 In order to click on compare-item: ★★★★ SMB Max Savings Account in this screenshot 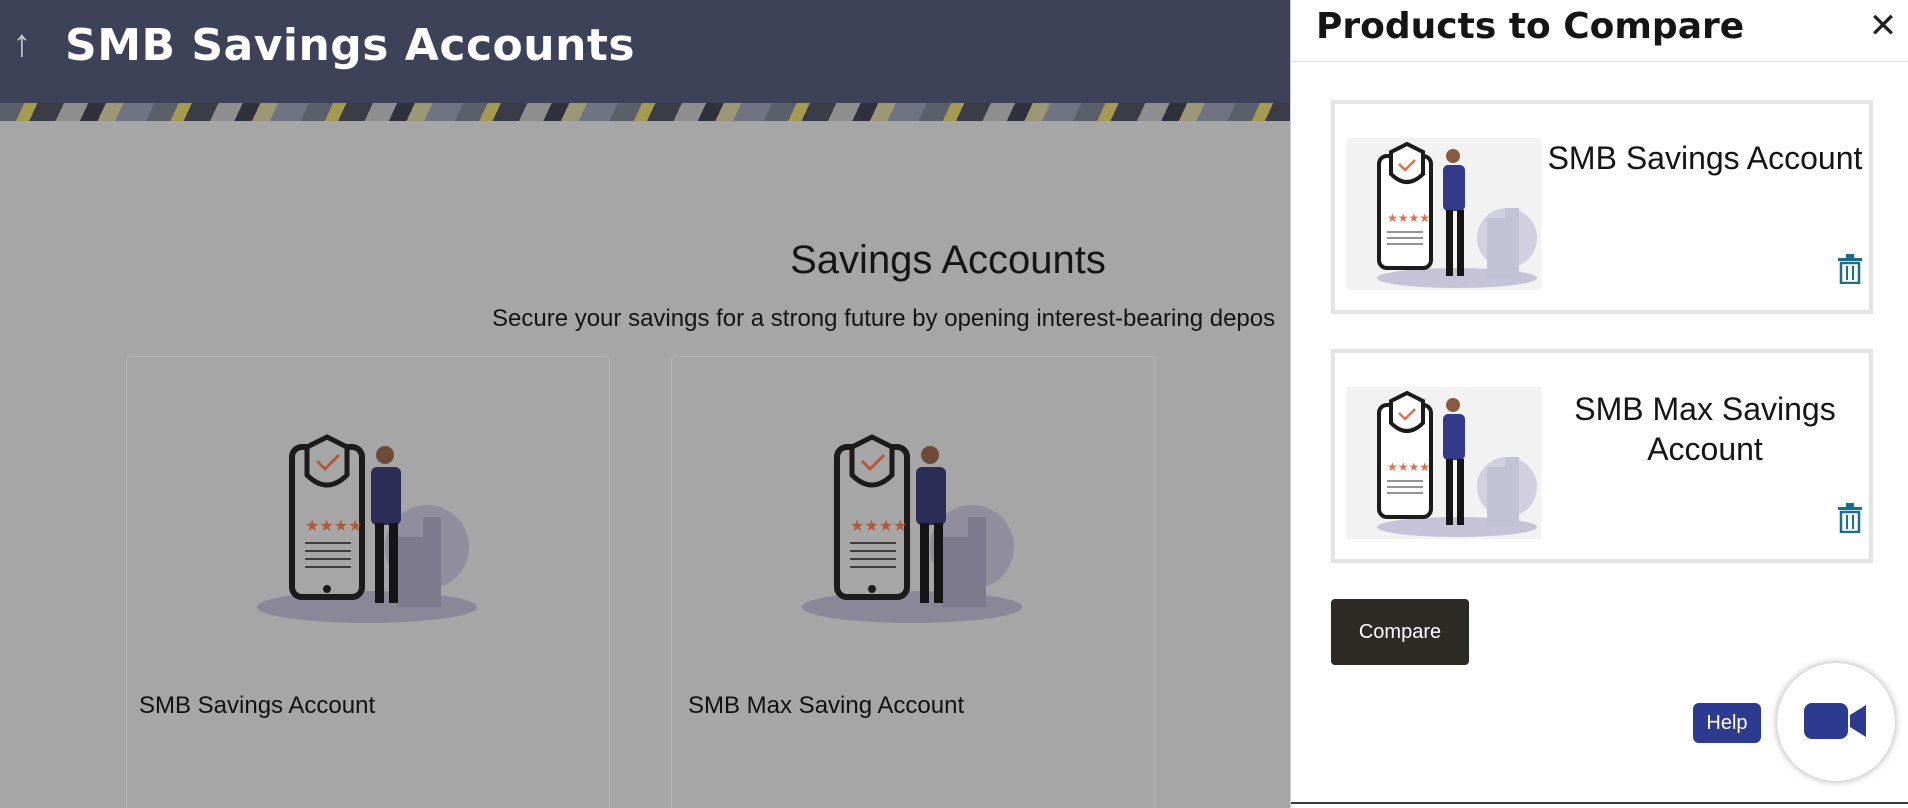, I will do `click(1602, 456)`.